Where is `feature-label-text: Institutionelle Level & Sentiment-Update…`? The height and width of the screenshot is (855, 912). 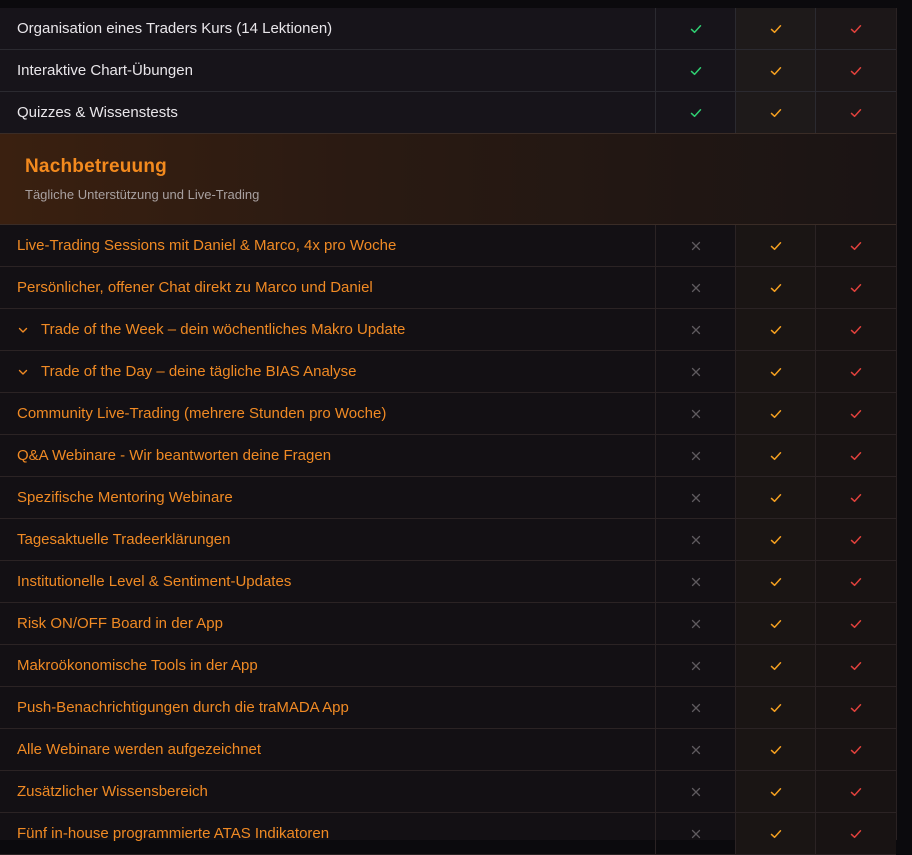 feature-label-text: Institutionelle Level & Sentiment-Update… is located at coordinates (154, 581).